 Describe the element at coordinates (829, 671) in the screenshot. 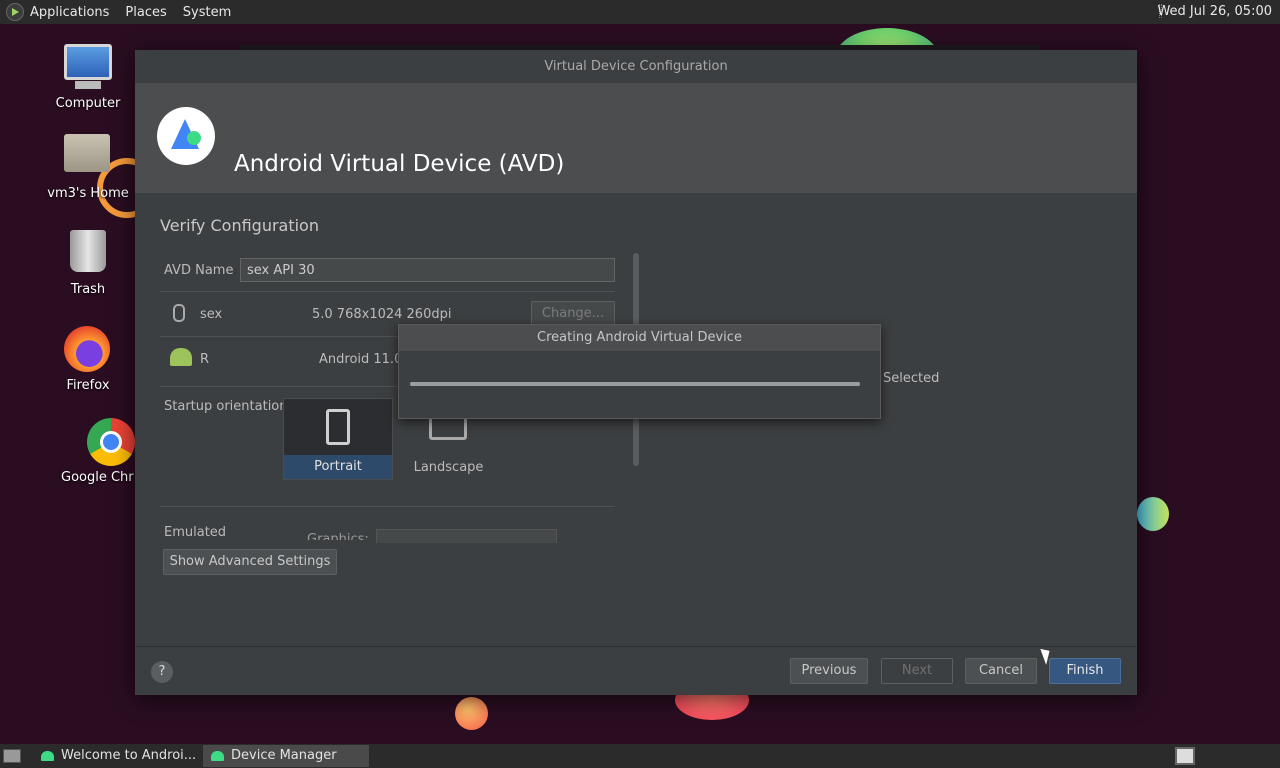

I see `previous-button: Previous` at that location.